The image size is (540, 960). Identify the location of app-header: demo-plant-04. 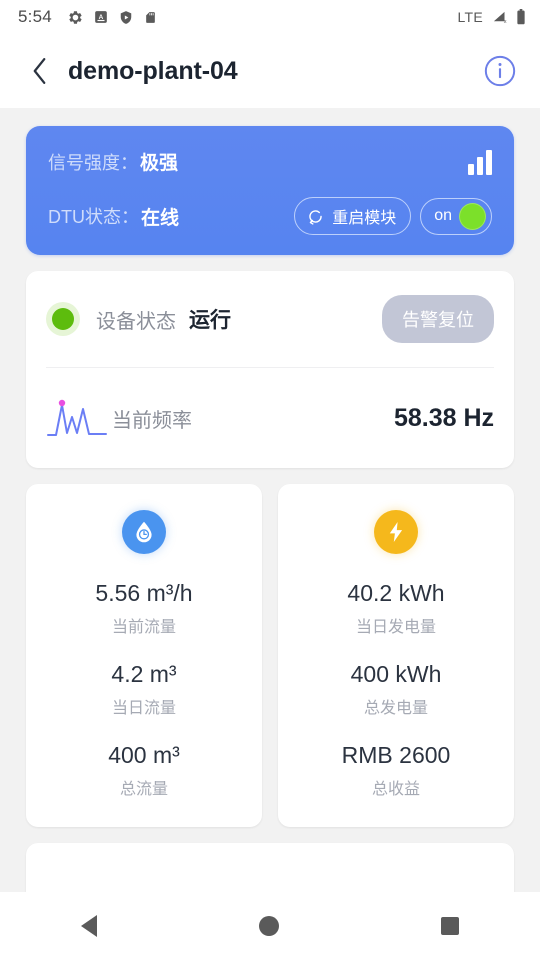
(270, 71).